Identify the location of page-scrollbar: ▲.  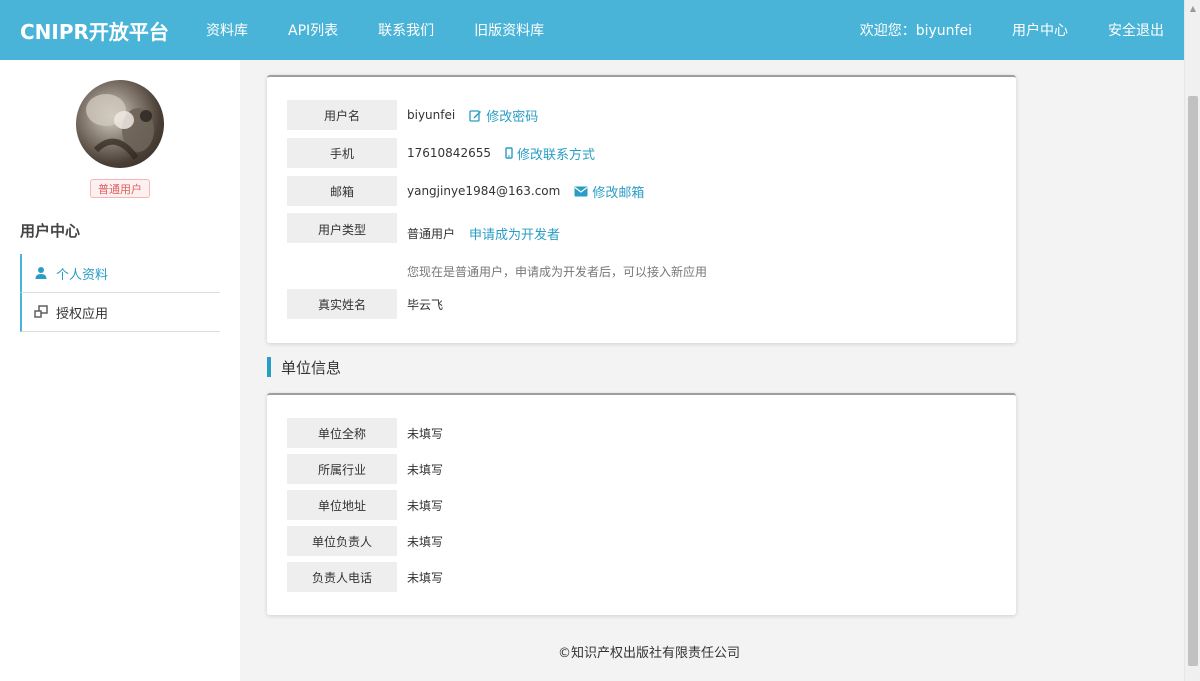
(1192, 340).